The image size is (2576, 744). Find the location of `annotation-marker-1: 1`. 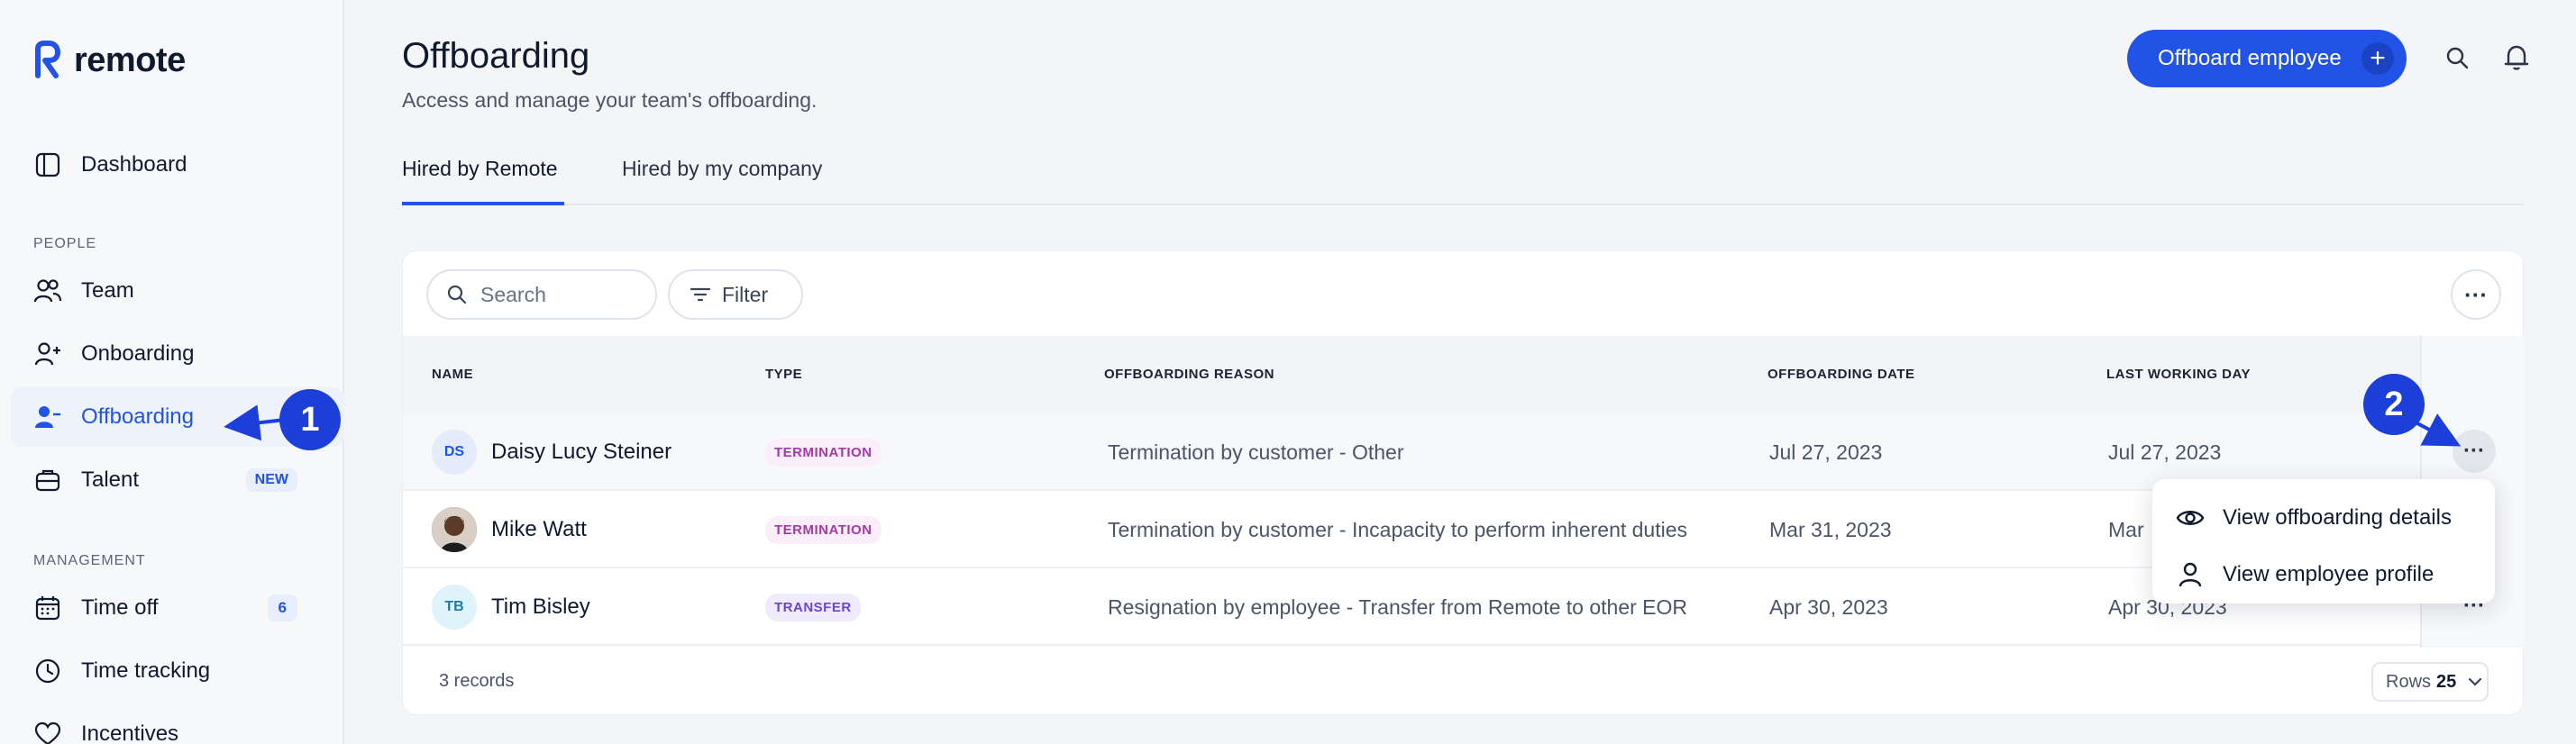

annotation-marker-1: 1 is located at coordinates (310, 419).